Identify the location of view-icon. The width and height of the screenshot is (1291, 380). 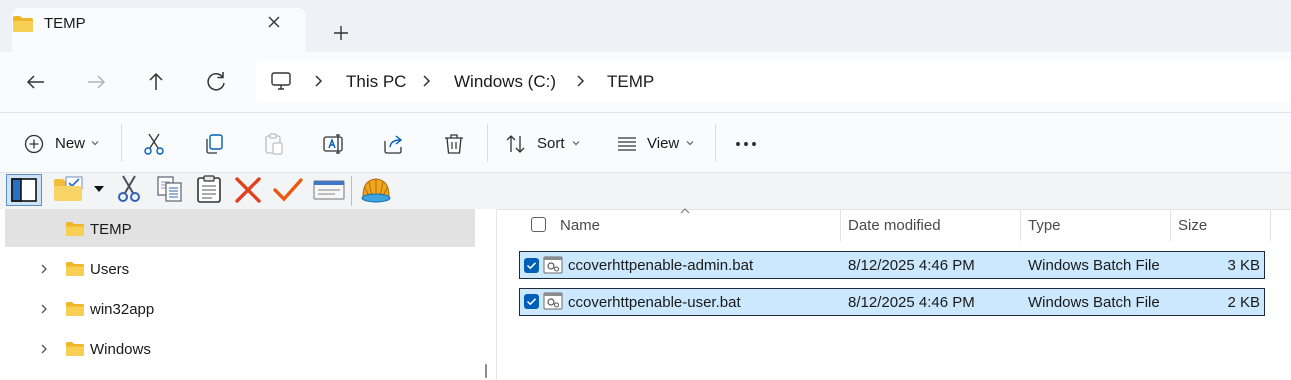
(627, 144).